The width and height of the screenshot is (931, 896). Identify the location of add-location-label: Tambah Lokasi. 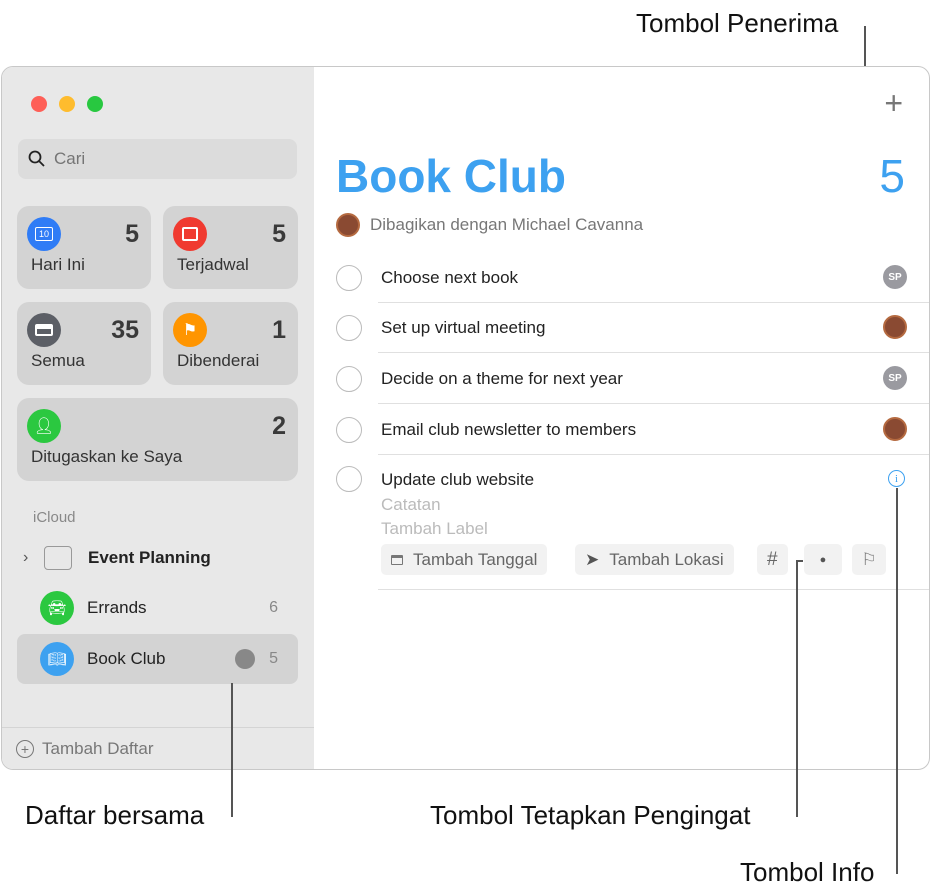
(666, 559).